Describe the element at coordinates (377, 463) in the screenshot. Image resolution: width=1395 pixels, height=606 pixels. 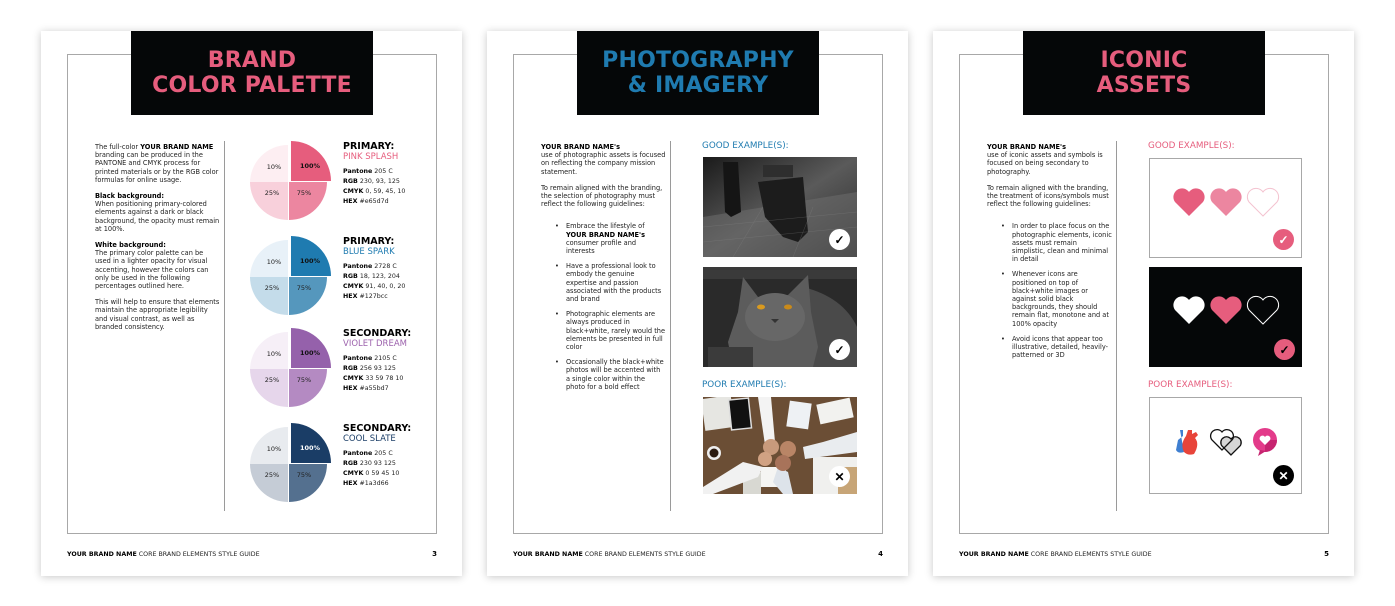
I see `spec-value: 230 93 125` at that location.